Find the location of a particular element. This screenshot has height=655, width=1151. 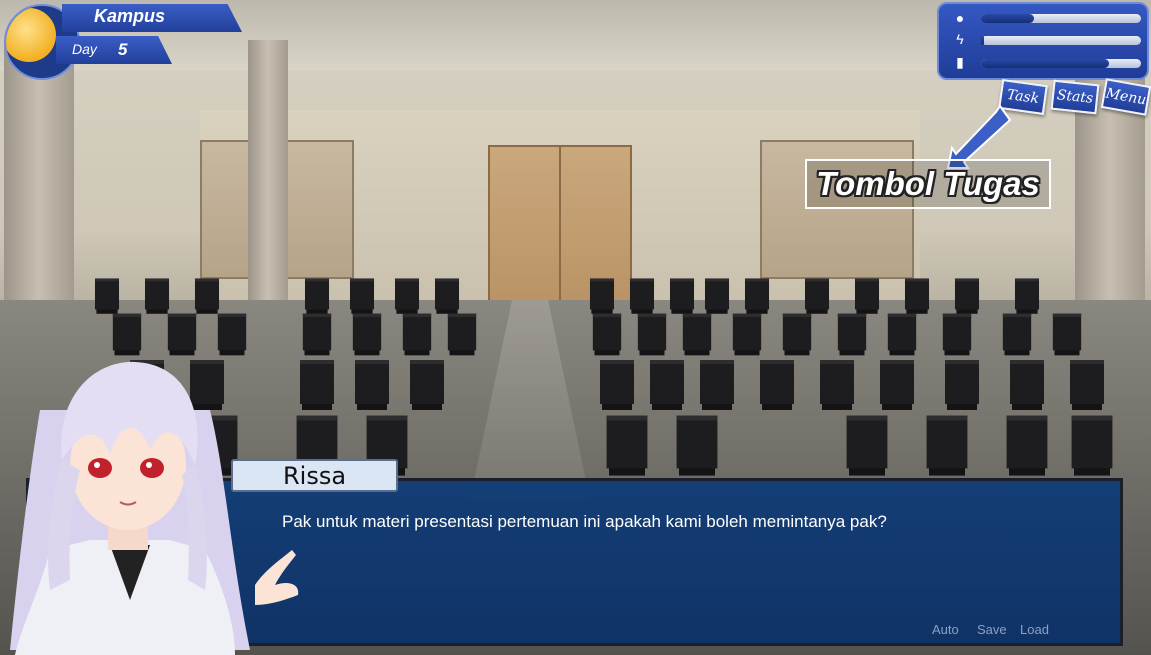

load-button: Load is located at coordinates (1034, 629).